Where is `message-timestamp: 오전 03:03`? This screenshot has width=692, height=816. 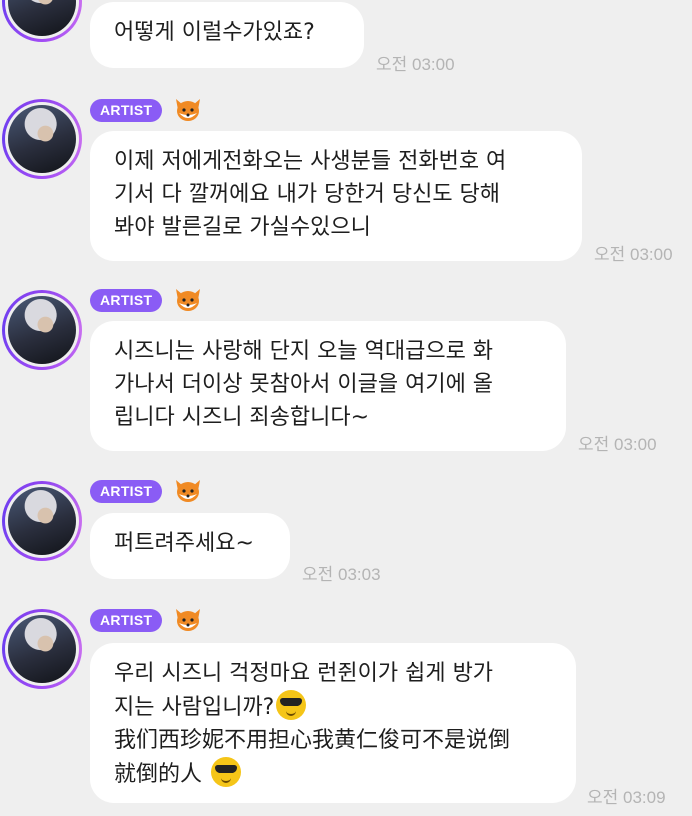 message-timestamp: 오전 03:03 is located at coordinates (341, 574).